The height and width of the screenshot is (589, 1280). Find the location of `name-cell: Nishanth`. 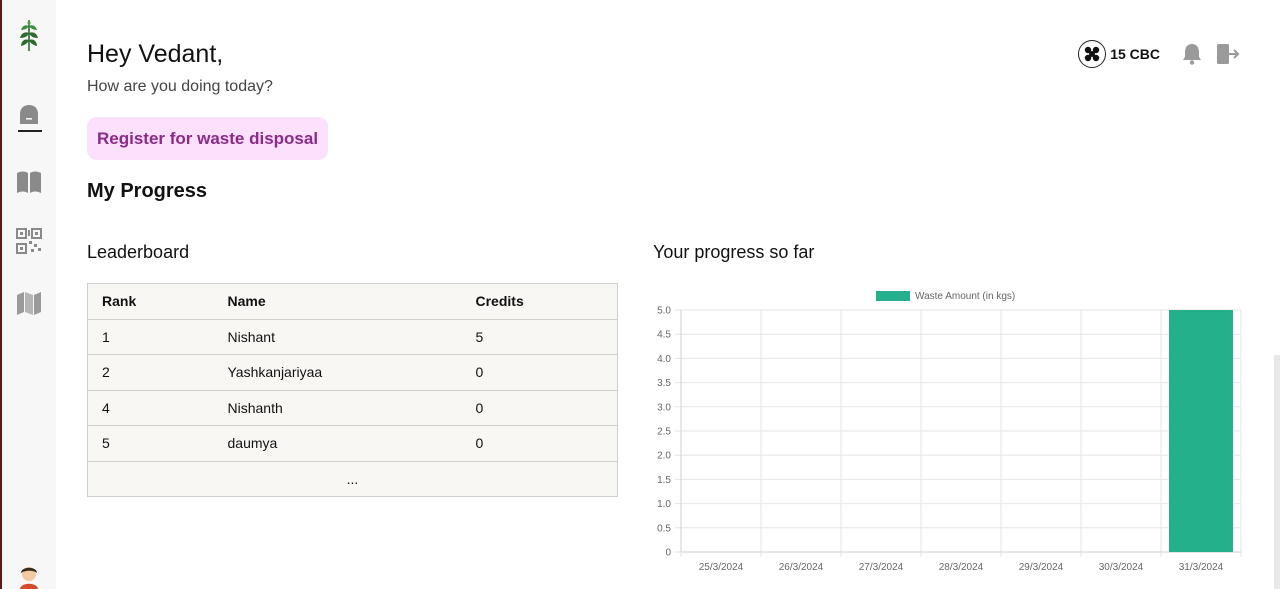

name-cell: Nishanth is located at coordinates (337, 407).